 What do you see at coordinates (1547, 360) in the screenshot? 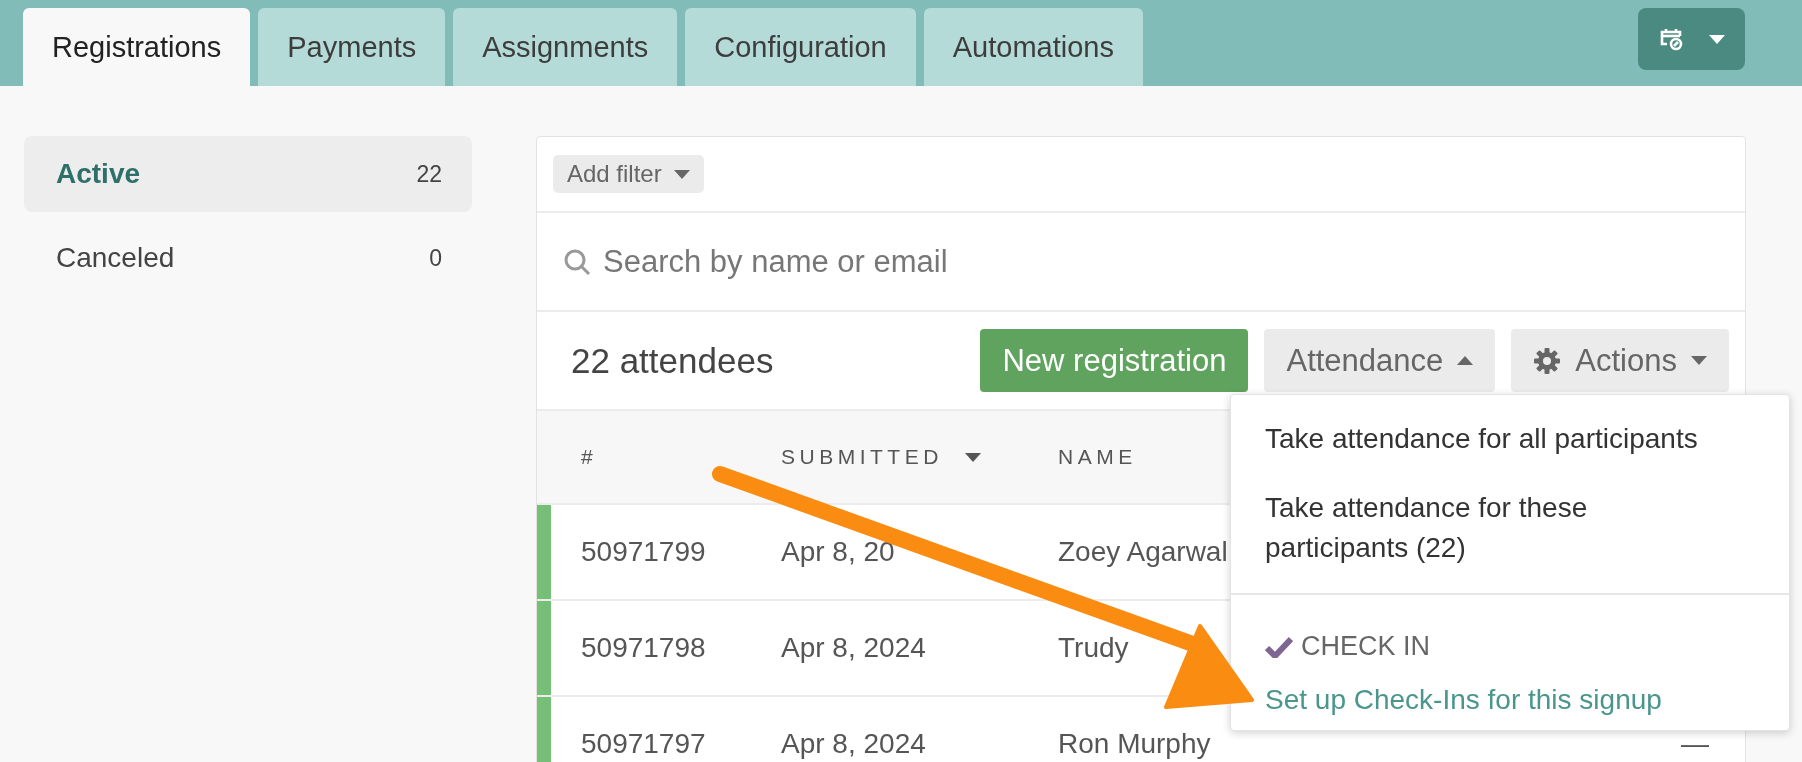
I see `settings-icon` at bounding box center [1547, 360].